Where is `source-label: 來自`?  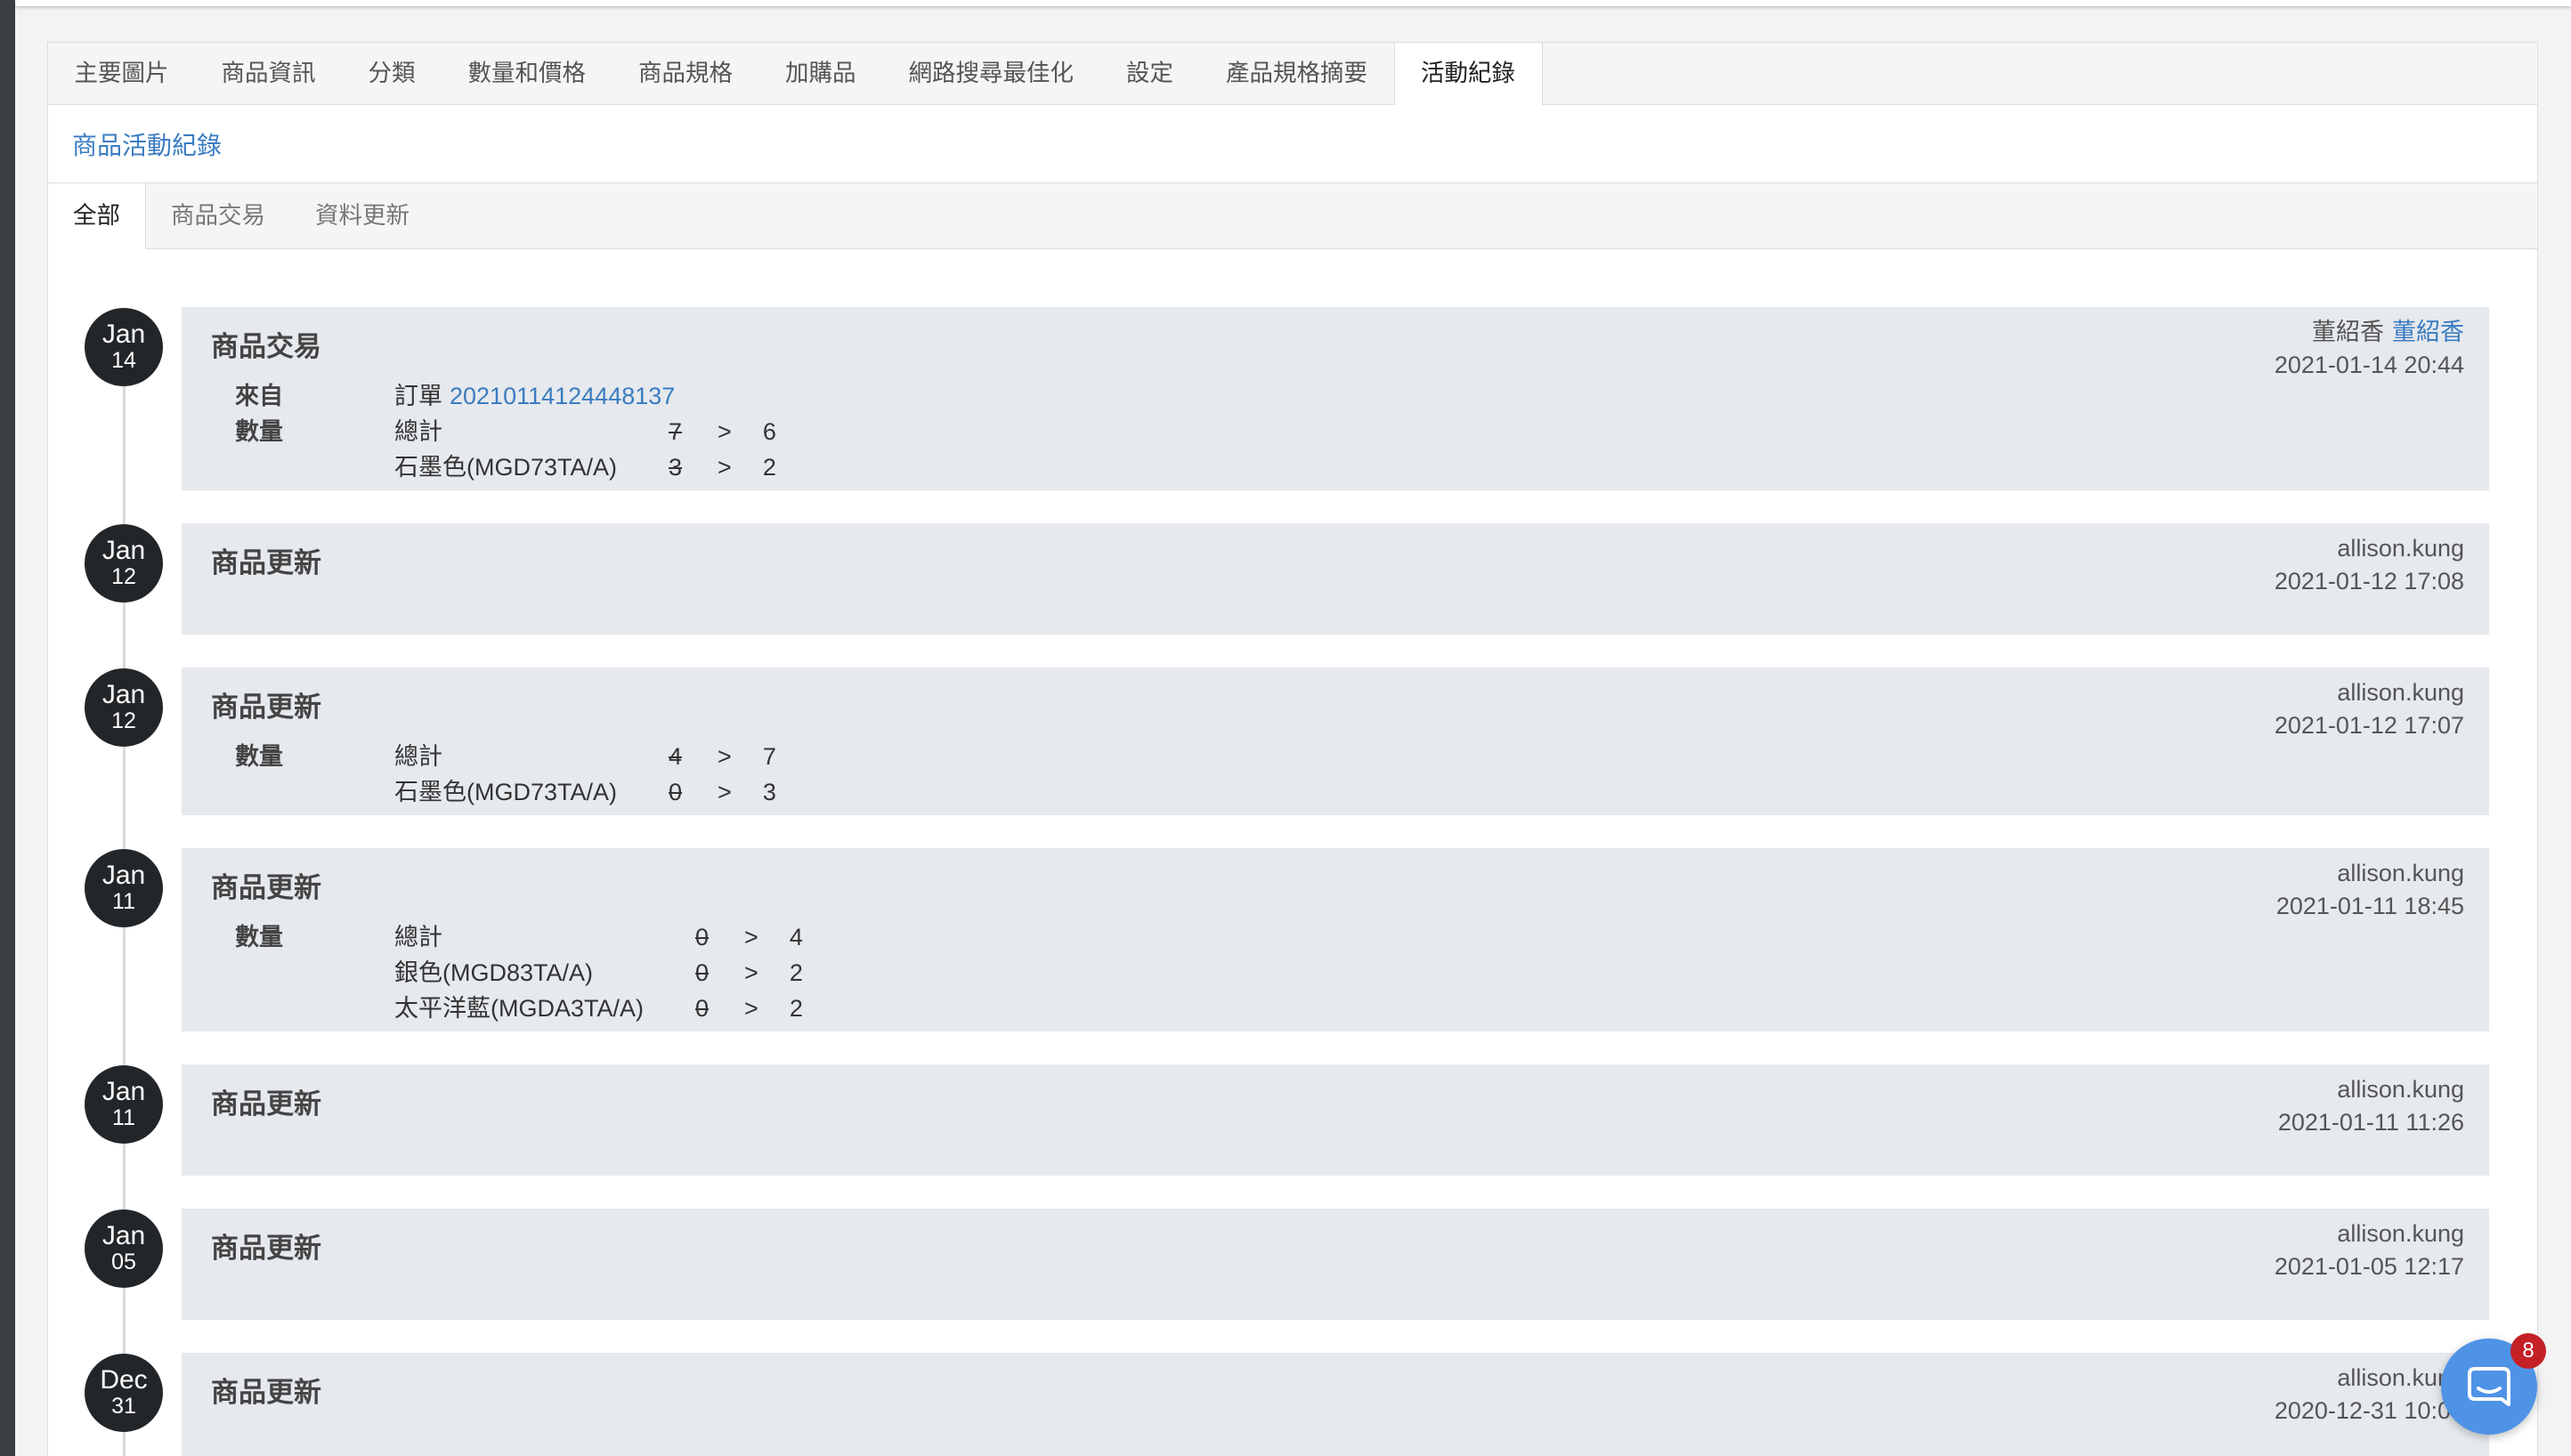 source-label: 來自 is located at coordinates (259, 396).